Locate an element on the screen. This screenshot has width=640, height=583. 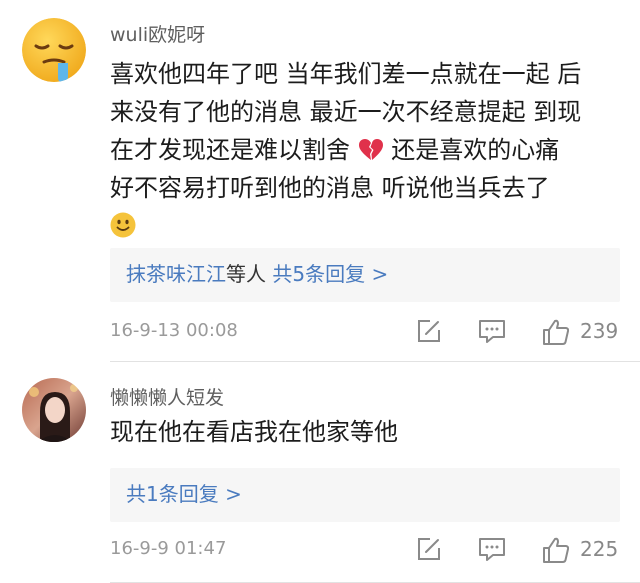
broken-heart-emoji is located at coordinates (370, 149).